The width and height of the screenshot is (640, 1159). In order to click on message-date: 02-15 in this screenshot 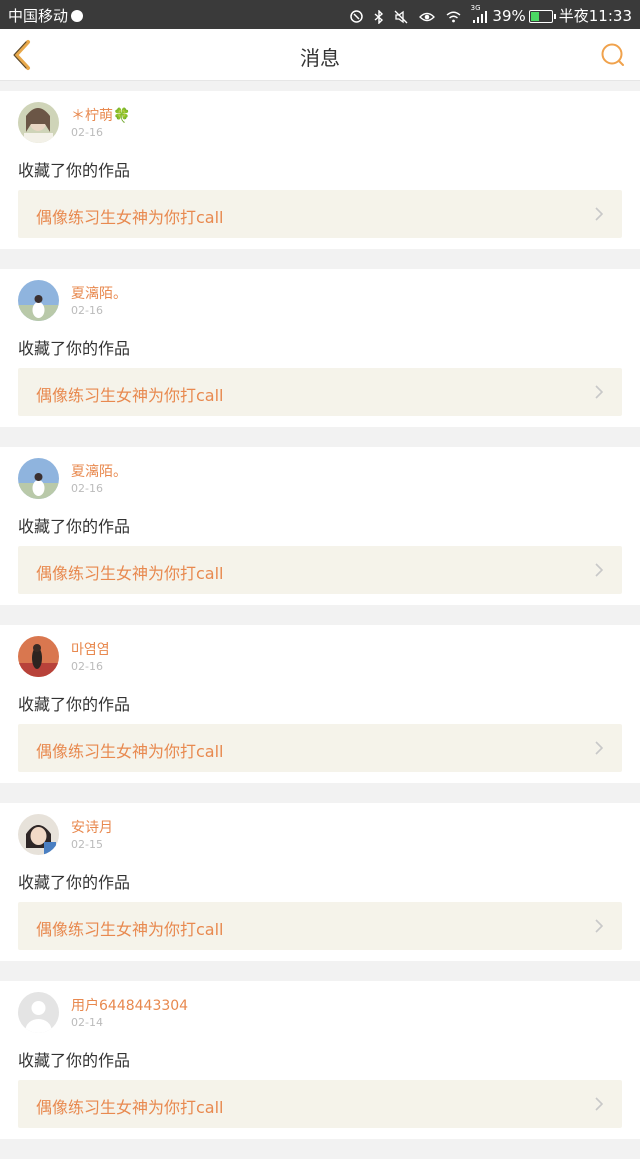, I will do `click(87, 844)`.